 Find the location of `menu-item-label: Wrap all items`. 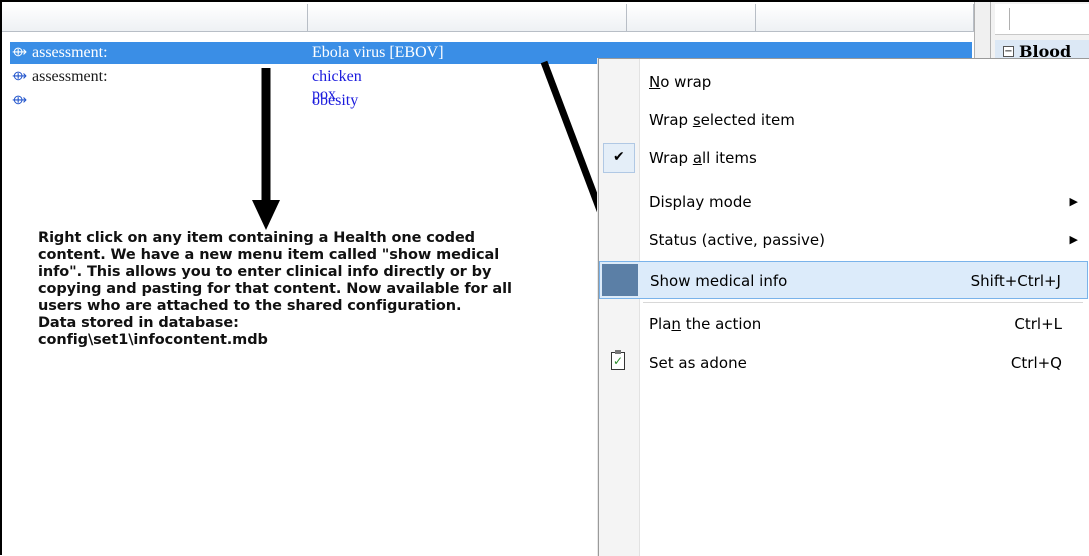

menu-item-label: Wrap all items is located at coordinates (703, 158).